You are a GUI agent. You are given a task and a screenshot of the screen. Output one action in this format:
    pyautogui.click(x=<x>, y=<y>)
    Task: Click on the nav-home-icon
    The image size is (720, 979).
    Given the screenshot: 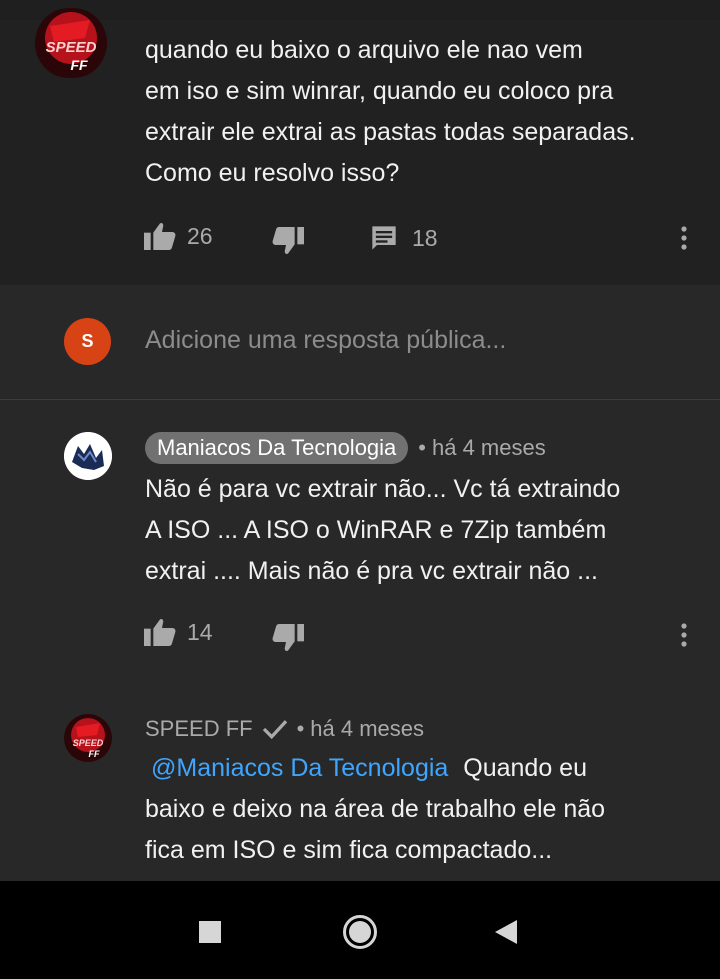 What is the action you would take?
    pyautogui.click(x=360, y=932)
    